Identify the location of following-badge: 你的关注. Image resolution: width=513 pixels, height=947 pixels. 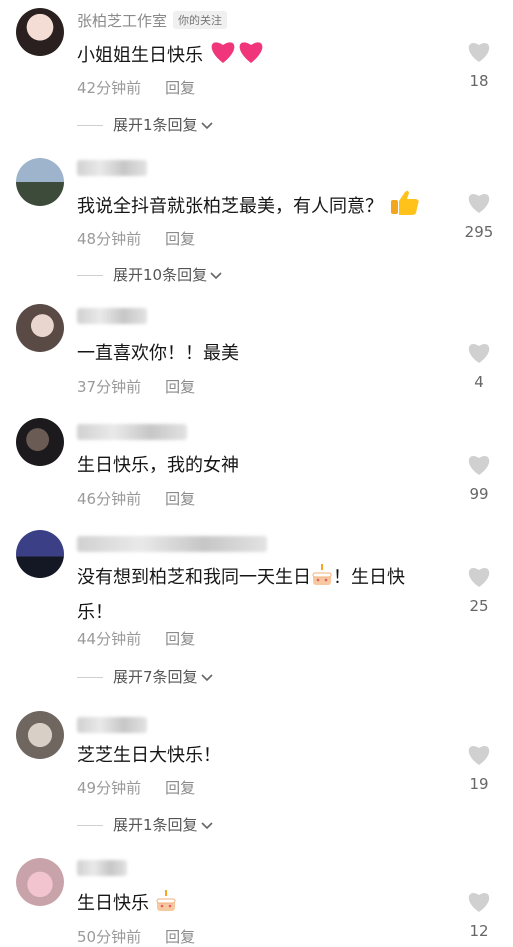
(200, 20).